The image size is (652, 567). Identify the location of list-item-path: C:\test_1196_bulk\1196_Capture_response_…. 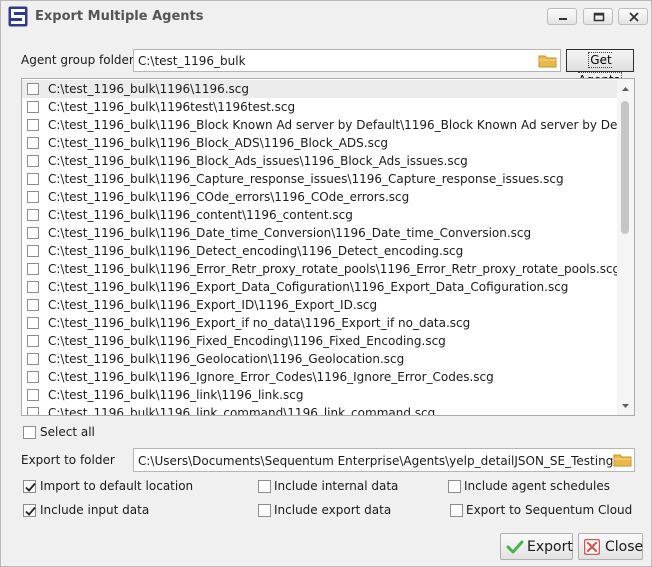
(306, 179).